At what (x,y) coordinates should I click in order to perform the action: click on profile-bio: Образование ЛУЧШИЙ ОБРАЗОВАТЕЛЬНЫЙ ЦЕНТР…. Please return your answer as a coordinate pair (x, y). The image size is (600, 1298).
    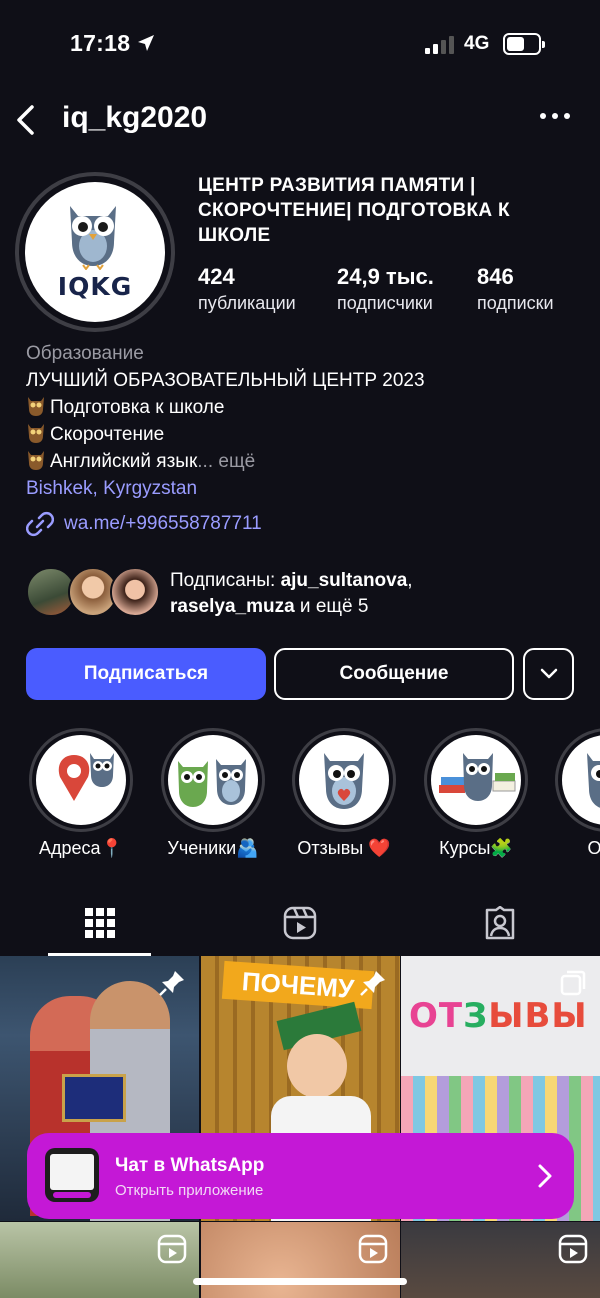
    Looking at the image, I should click on (306, 421).